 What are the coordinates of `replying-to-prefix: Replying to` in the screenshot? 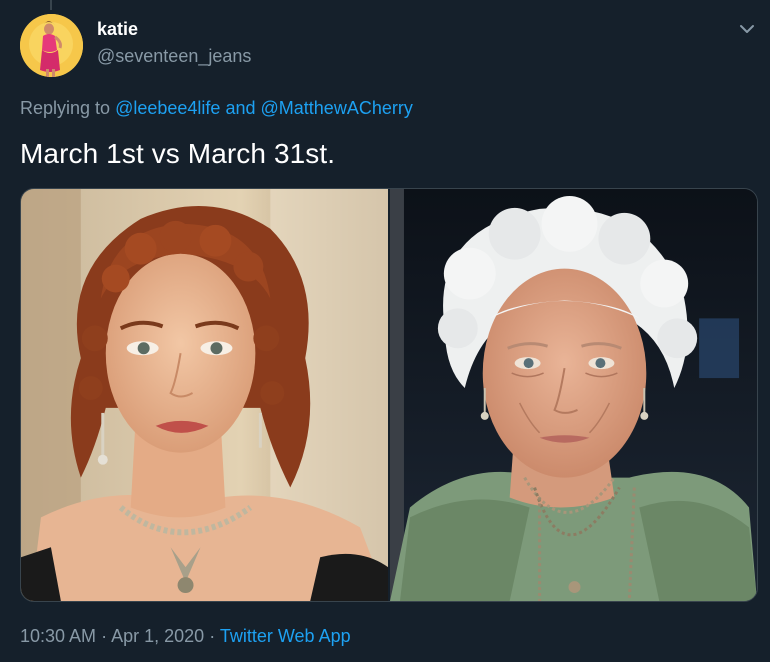 It's located at (65, 108).